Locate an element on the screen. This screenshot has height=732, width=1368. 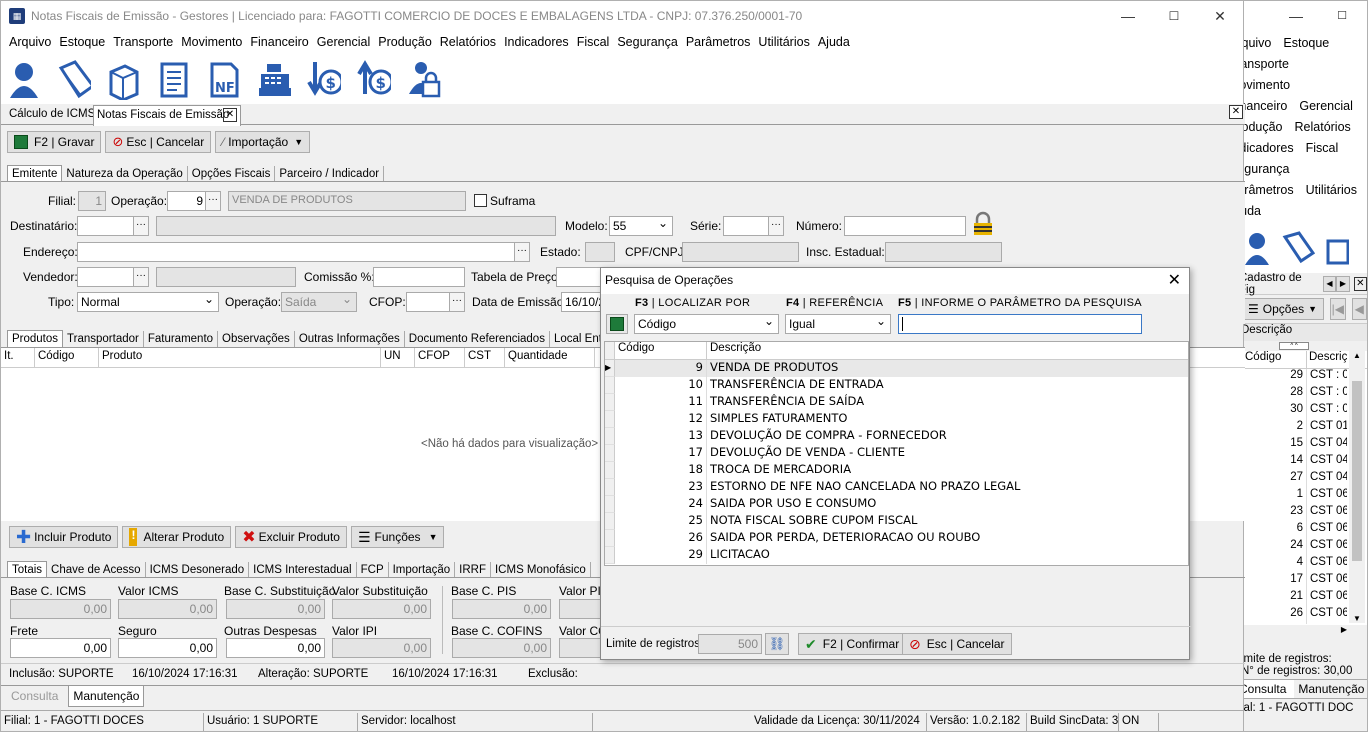
dialog-close-button: ✕ is located at coordinates (1174, 280).